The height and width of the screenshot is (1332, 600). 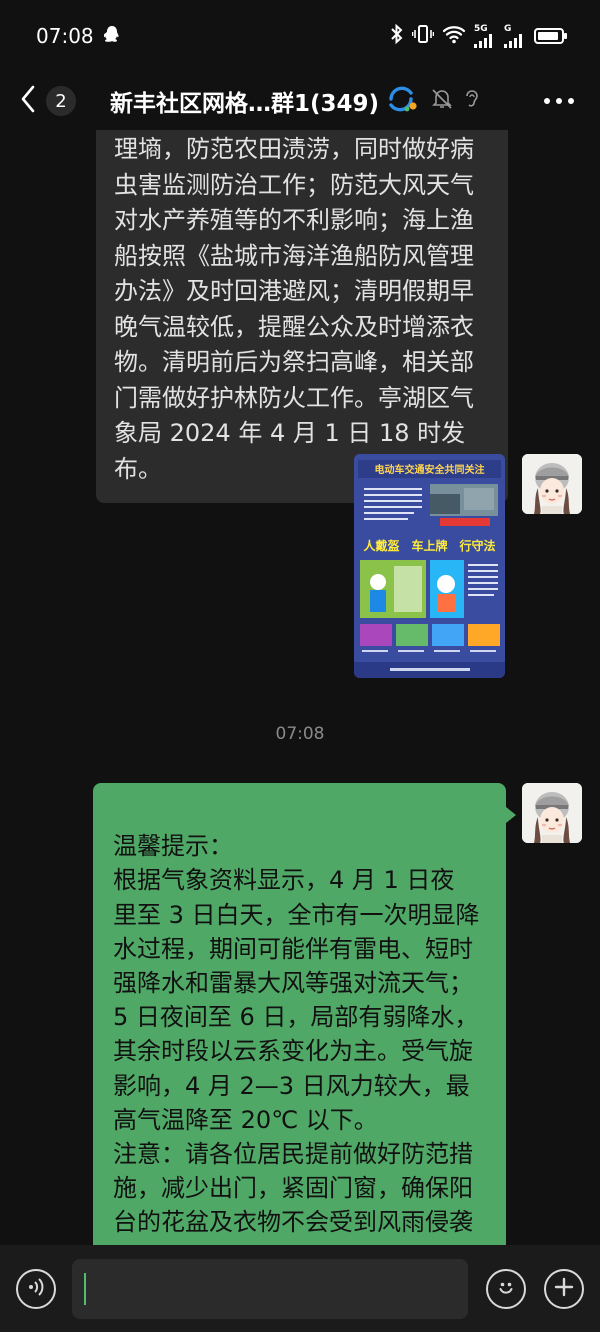 I want to click on text-caret, so click(x=85, y=1288).